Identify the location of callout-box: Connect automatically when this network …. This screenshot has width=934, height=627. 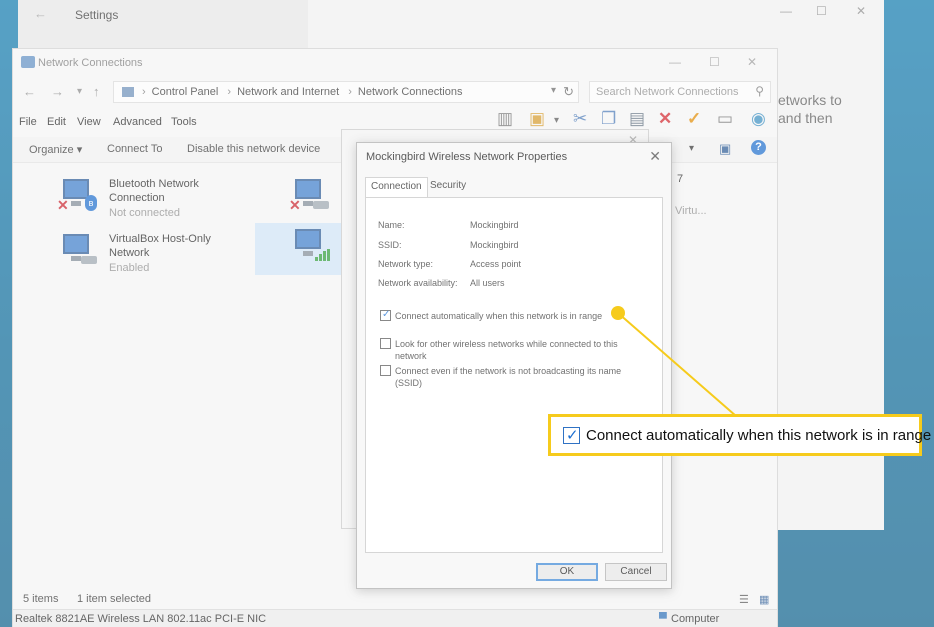
(739, 435).